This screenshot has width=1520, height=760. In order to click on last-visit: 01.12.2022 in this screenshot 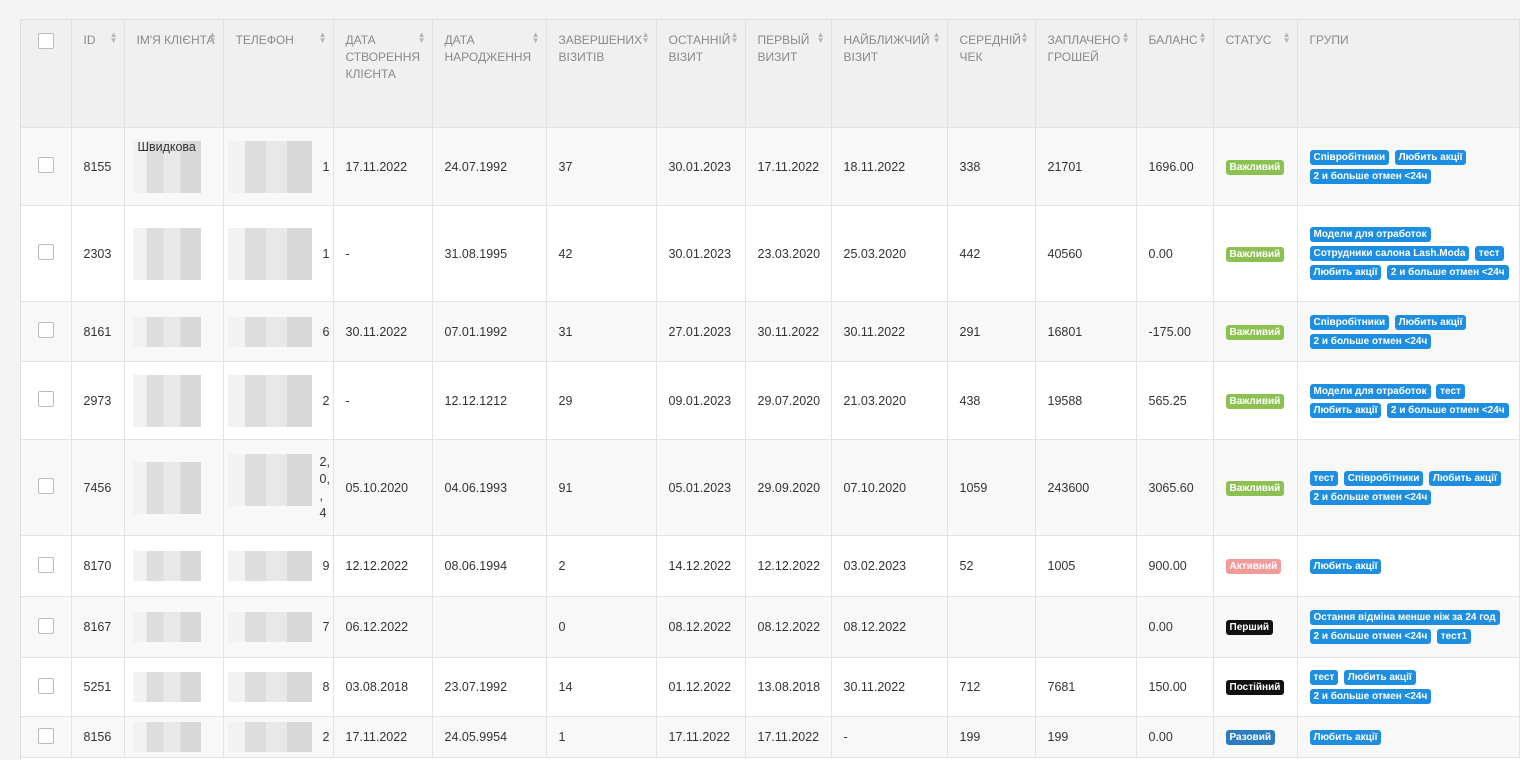, I will do `click(700, 687)`.